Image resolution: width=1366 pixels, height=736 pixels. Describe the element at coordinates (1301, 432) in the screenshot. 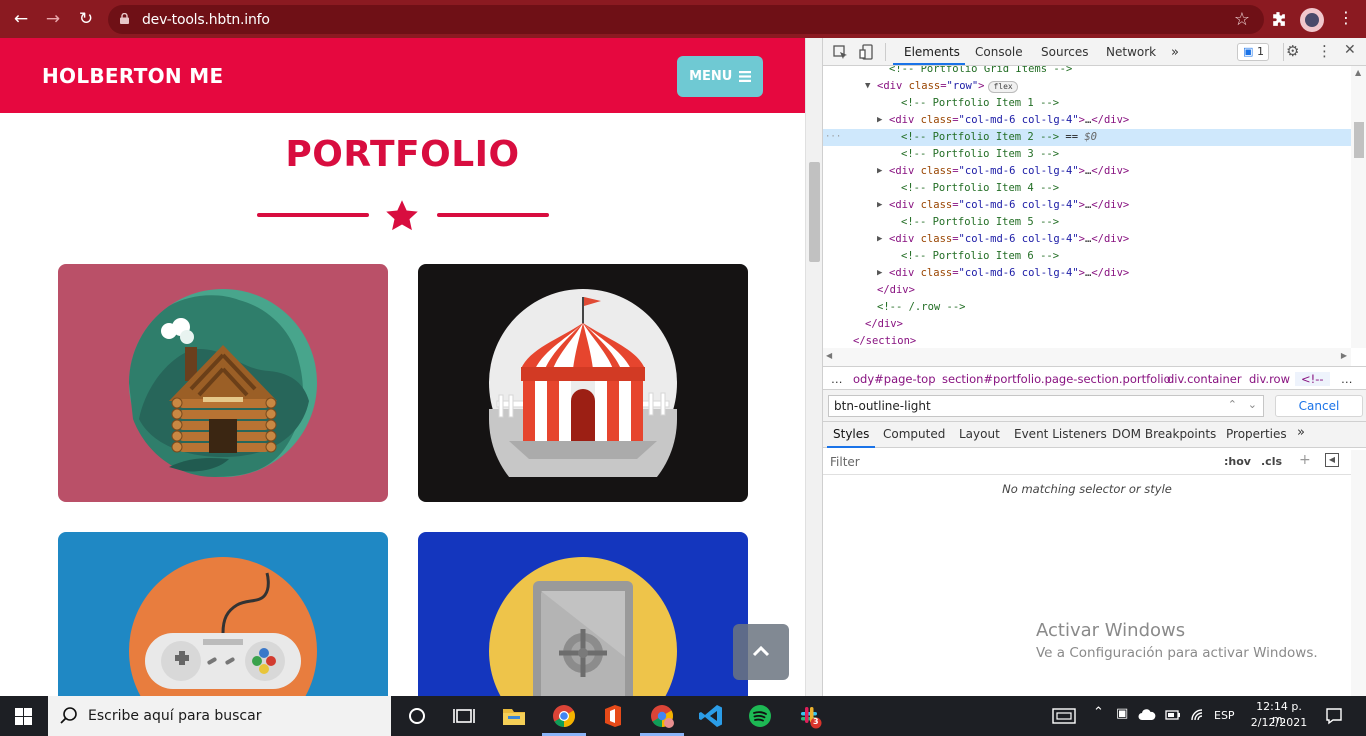

I see `more-subtabs-icon: »` at that location.